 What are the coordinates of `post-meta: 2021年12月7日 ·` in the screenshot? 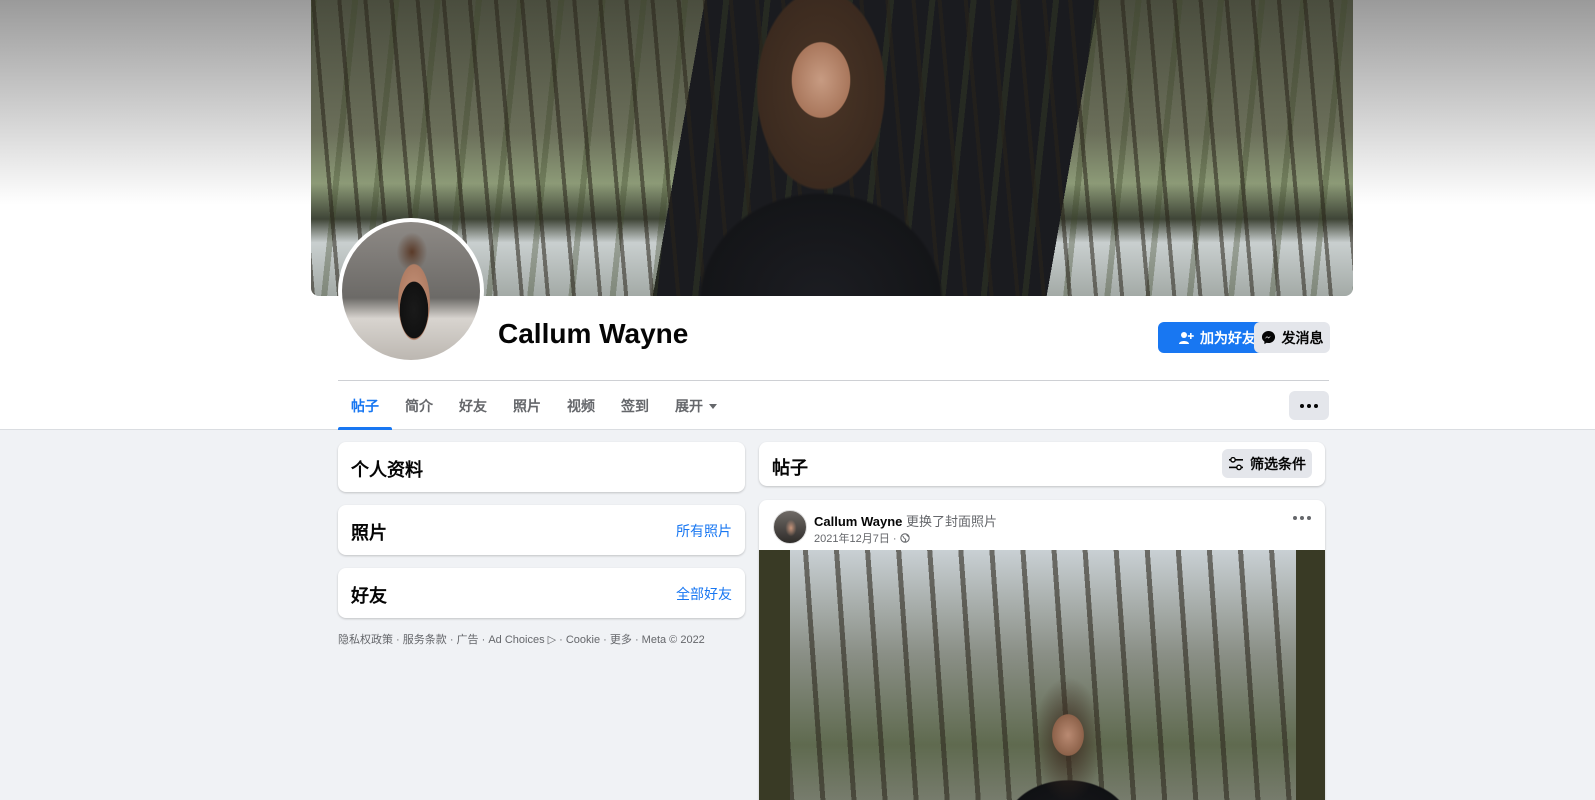 It's located at (862, 538).